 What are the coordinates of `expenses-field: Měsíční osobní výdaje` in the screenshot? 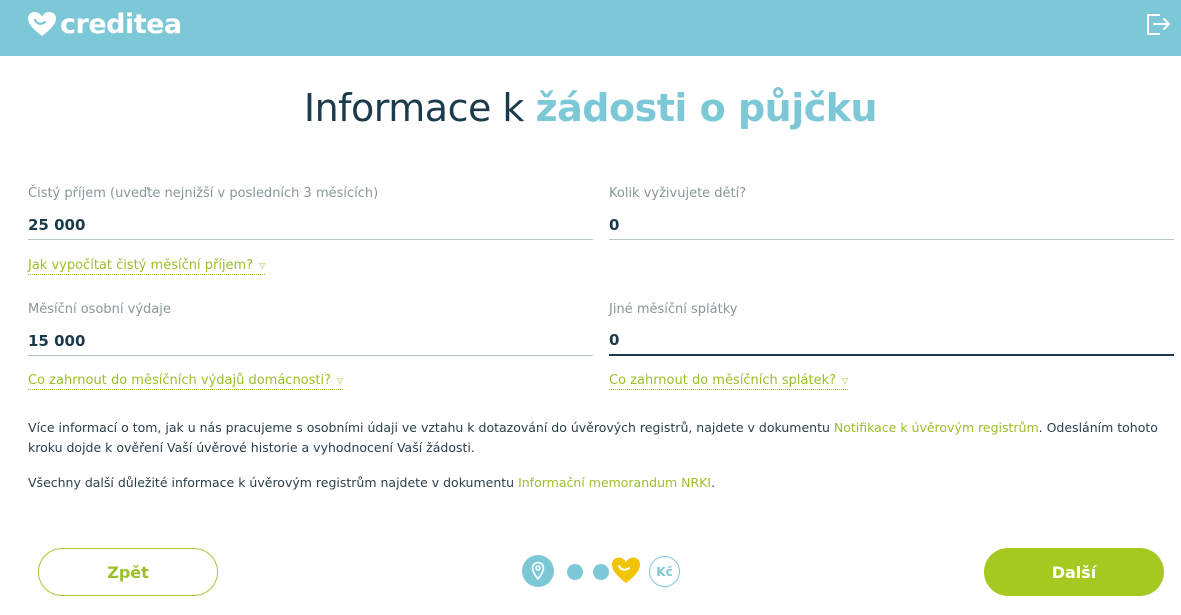 It's located at (310, 332).